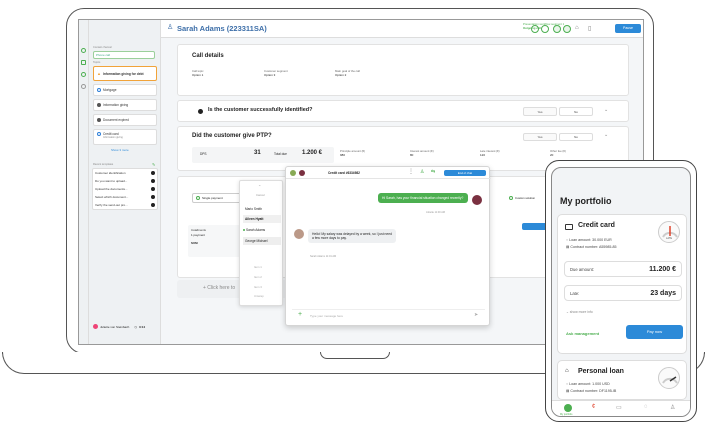 This screenshot has width=707, height=423. Describe the element at coordinates (326, 316) in the screenshot. I see `message-input: Type your message here` at that location.